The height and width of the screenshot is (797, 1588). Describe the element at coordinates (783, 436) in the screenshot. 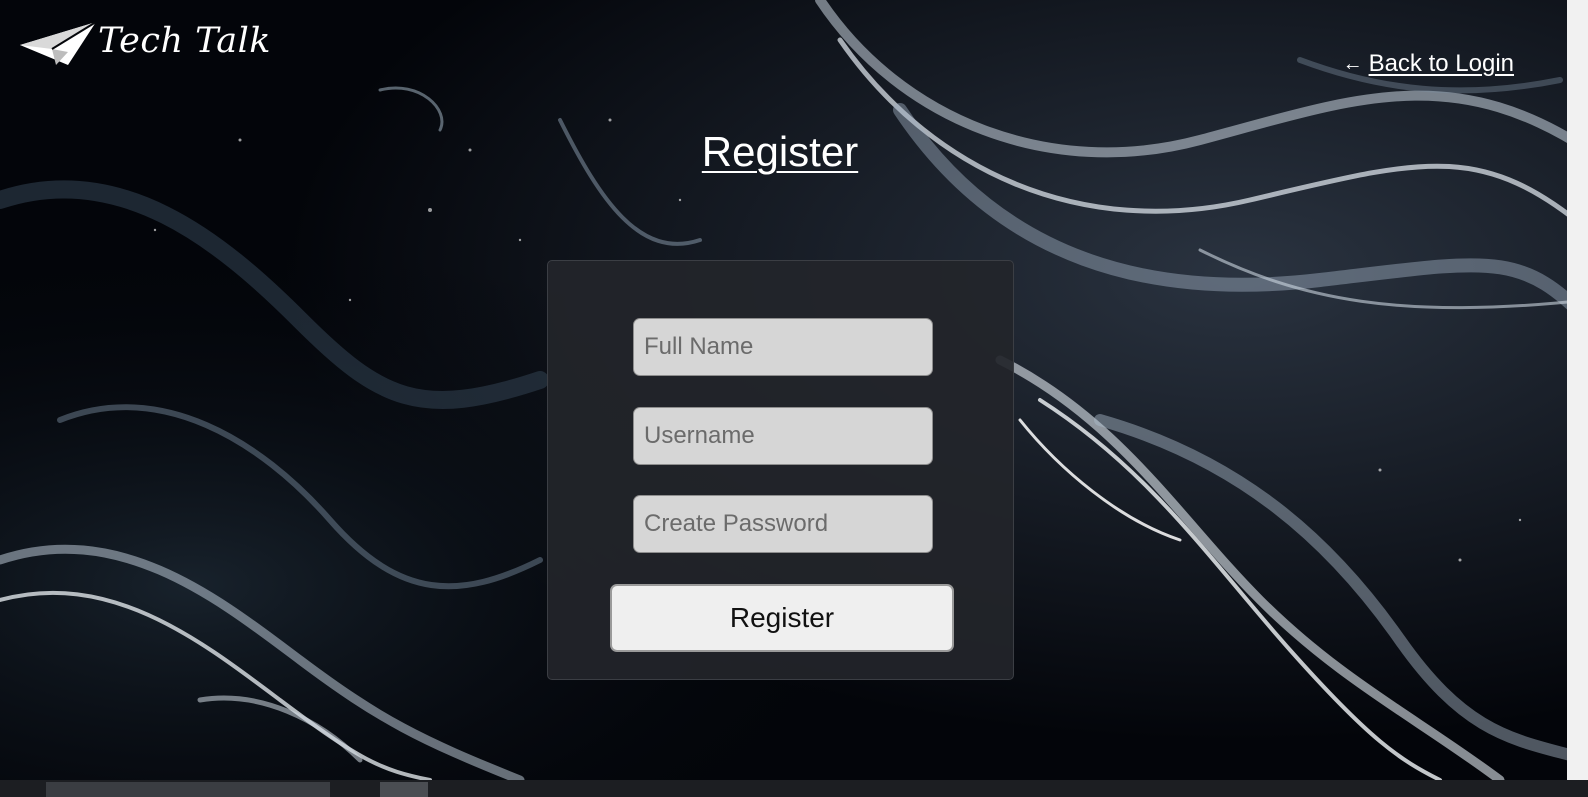

I see `username-input` at that location.